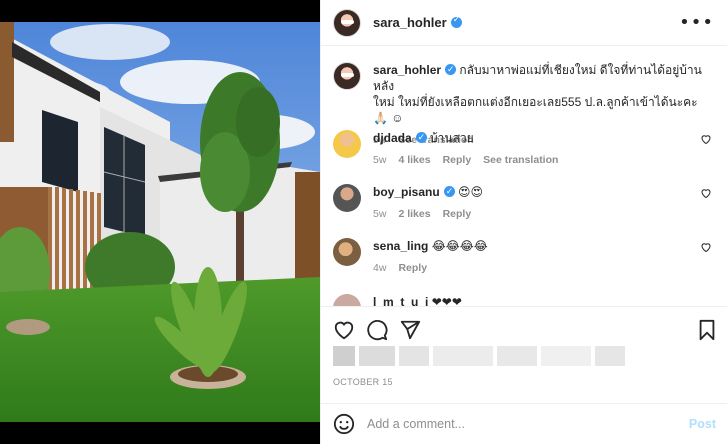 This screenshot has height=444, width=727. What do you see at coordinates (517, 424) in the screenshot?
I see `comment-input` at bounding box center [517, 424].